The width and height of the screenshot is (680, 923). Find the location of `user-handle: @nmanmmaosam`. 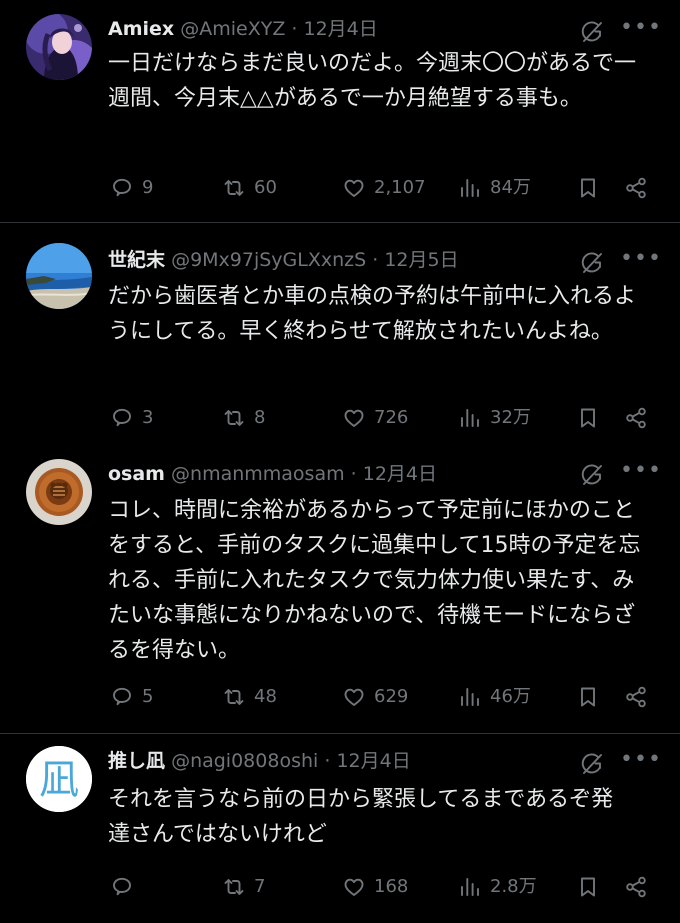

user-handle: @nmanmmaosam is located at coordinates (258, 474).